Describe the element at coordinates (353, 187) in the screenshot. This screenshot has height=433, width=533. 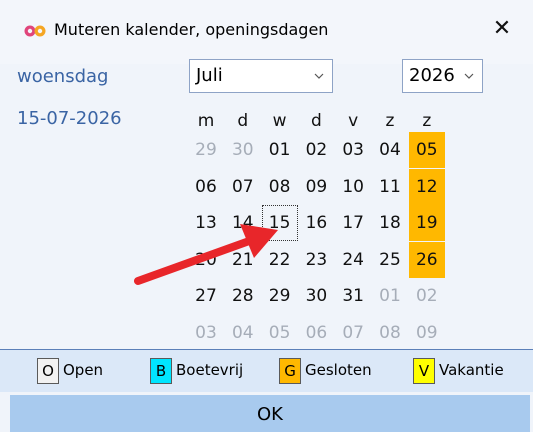
I see `calendar-day: 10` at that location.